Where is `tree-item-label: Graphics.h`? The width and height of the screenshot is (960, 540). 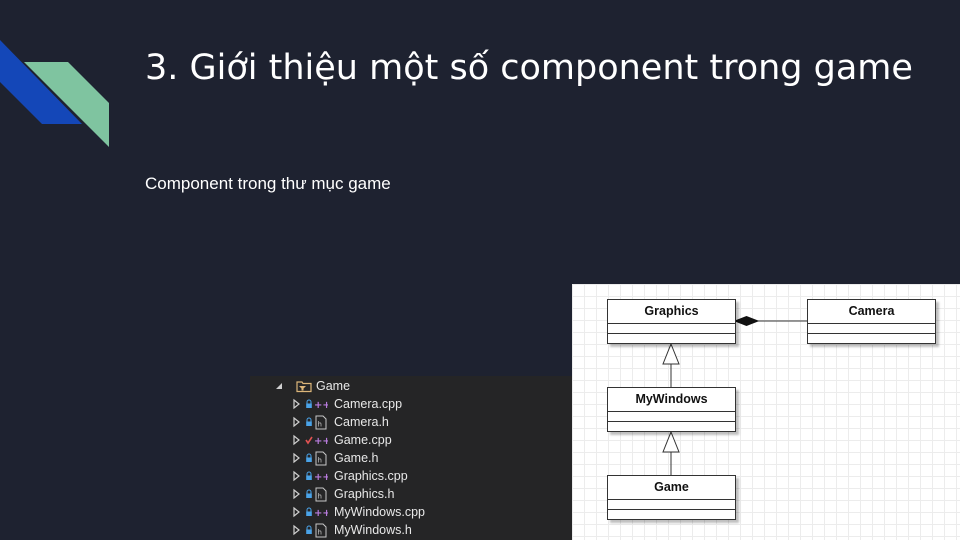
tree-item-label: Graphics.h is located at coordinates (364, 494).